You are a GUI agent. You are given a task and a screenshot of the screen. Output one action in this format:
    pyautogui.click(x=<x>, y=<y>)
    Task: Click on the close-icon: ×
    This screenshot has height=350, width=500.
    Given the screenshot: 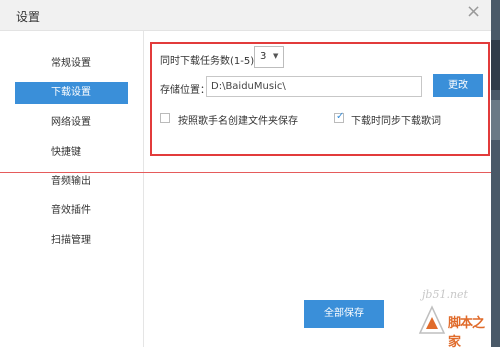 What is the action you would take?
    pyautogui.click(x=473, y=12)
    